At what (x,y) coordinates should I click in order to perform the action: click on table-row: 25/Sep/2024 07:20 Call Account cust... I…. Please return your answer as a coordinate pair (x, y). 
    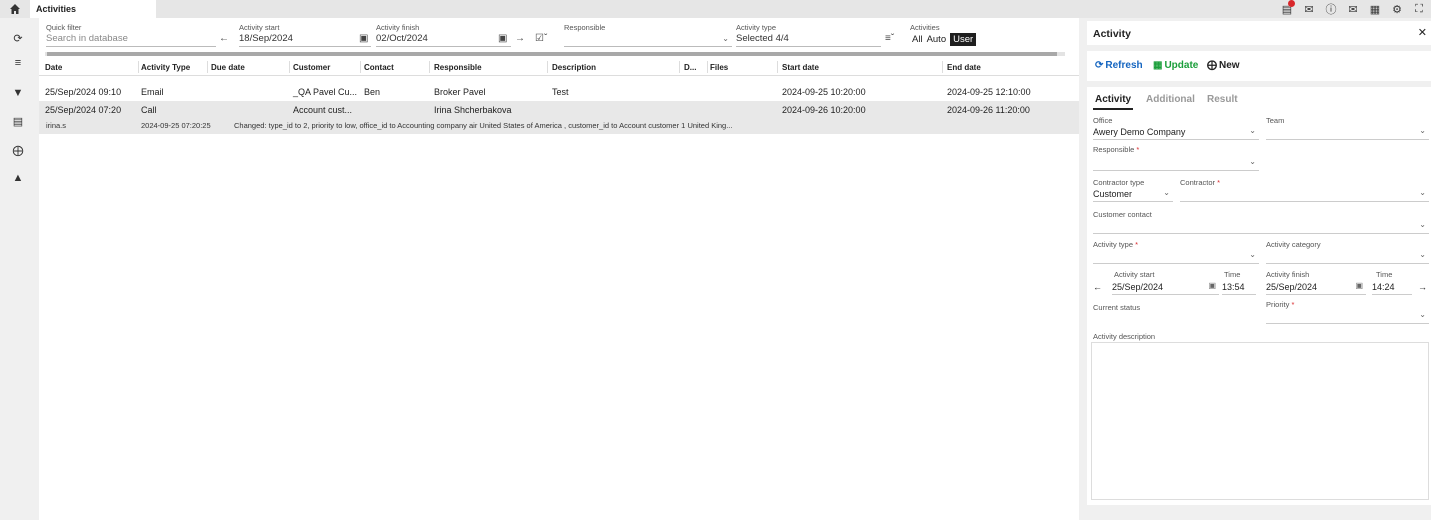
    Looking at the image, I should click on (559, 117).